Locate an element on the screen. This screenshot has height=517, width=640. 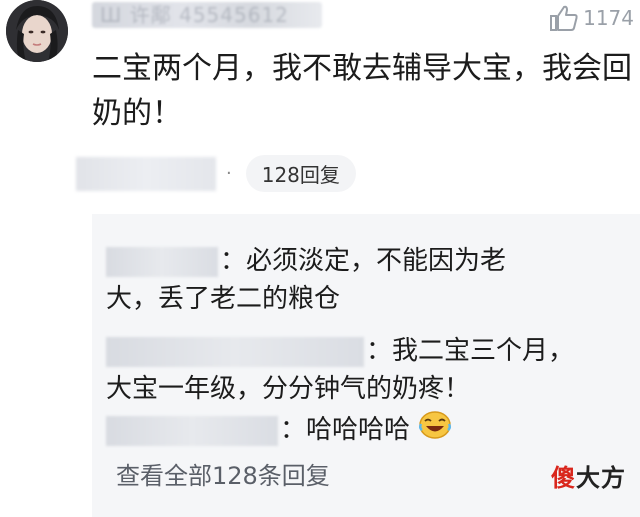
user-portrait-icon is located at coordinates (37, 31).